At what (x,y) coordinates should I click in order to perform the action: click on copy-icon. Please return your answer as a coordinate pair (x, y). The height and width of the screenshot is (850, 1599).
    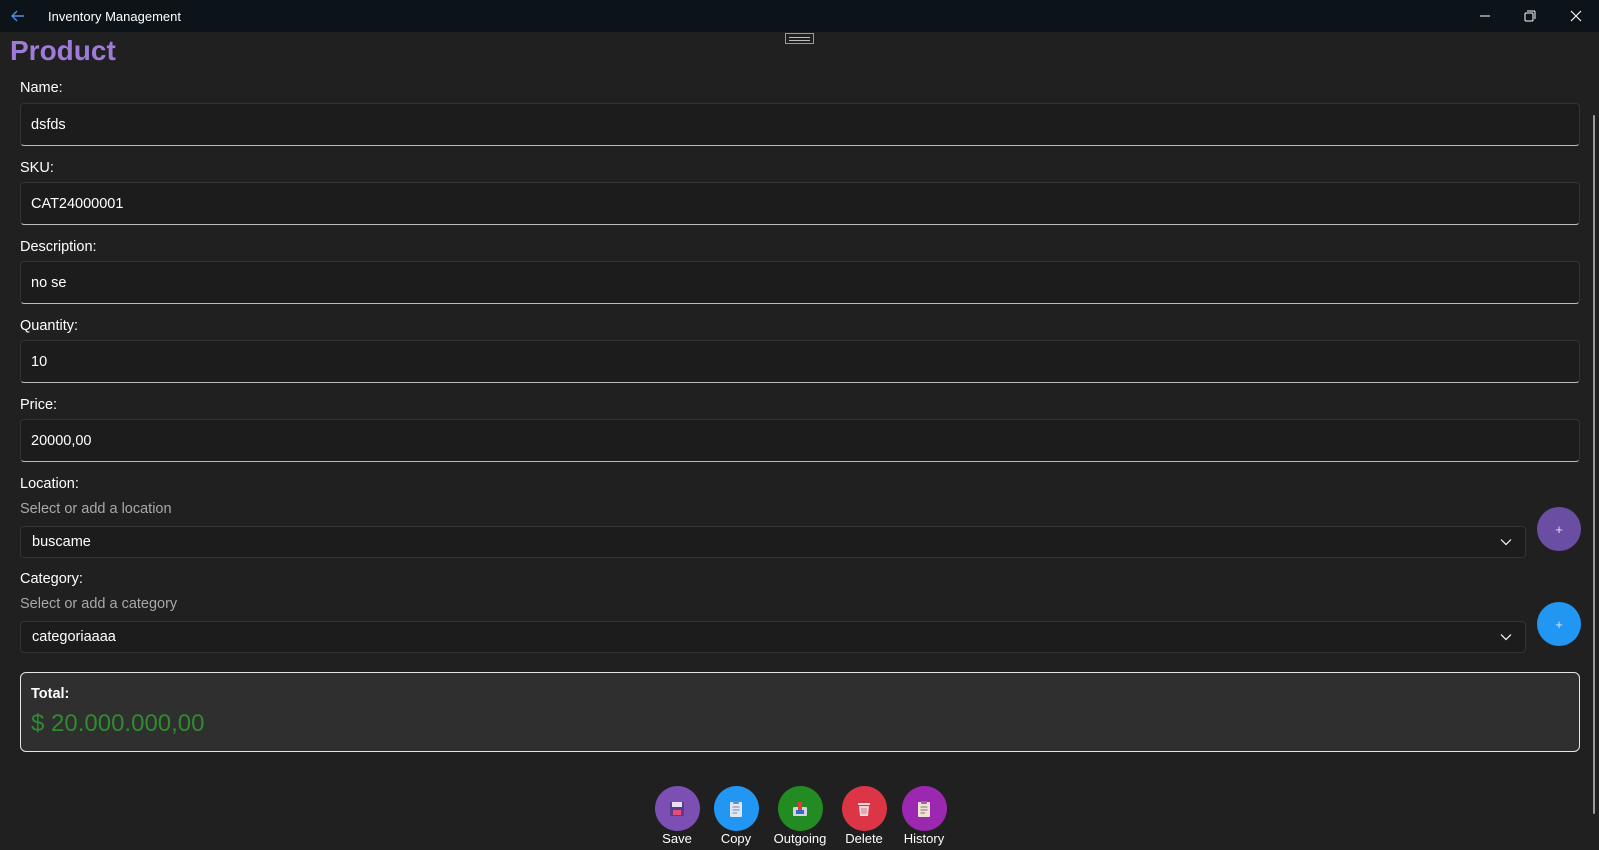
    Looking at the image, I should click on (736, 808).